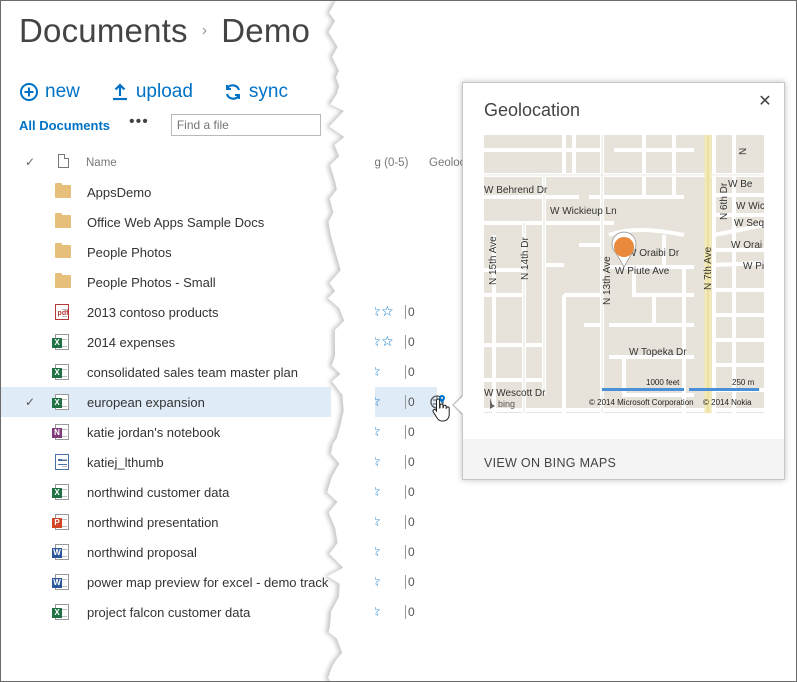  I want to click on street-label: W Sequ, so click(749, 223).